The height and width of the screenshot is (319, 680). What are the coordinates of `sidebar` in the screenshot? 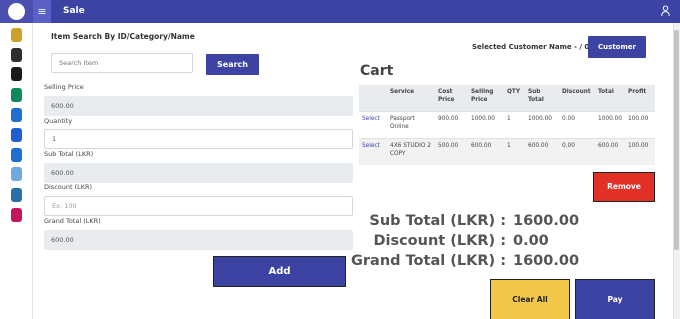 It's located at (16, 159).